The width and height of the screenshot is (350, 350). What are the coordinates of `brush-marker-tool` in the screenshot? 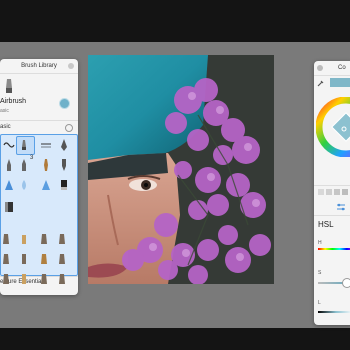 It's located at (24, 165).